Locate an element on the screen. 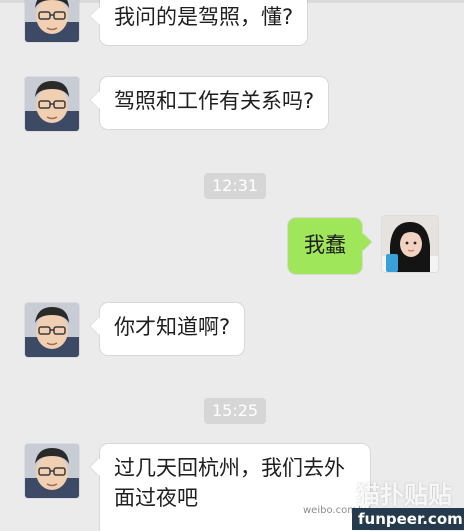 The image size is (464, 531). message-bubble: 驾照和工作有关系吗? is located at coordinates (214, 103).